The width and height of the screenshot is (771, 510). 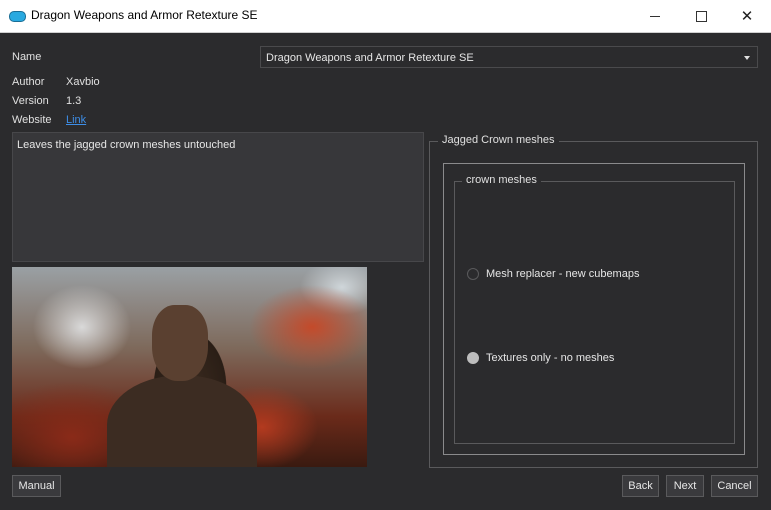 What do you see at coordinates (509, 57) in the screenshot?
I see `mod-selector-dropdown: Dragon Weapons and Armor Retexture SE` at bounding box center [509, 57].